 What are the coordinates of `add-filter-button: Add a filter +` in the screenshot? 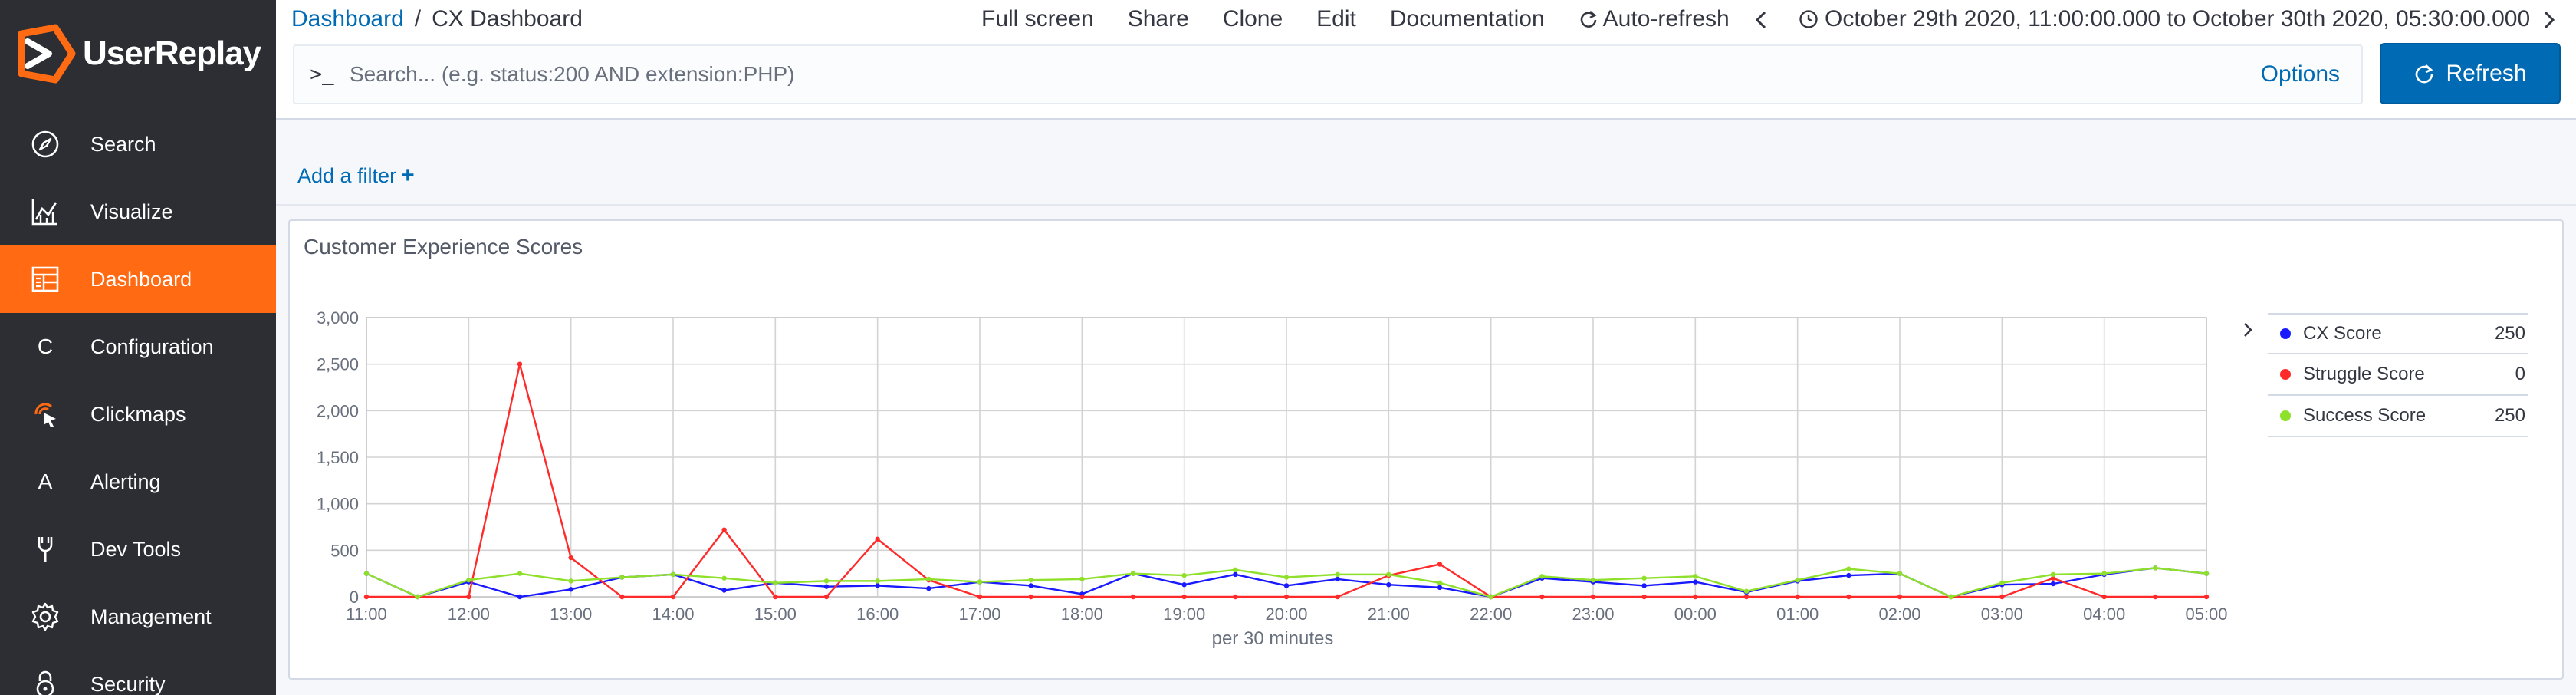 It's located at (356, 176).